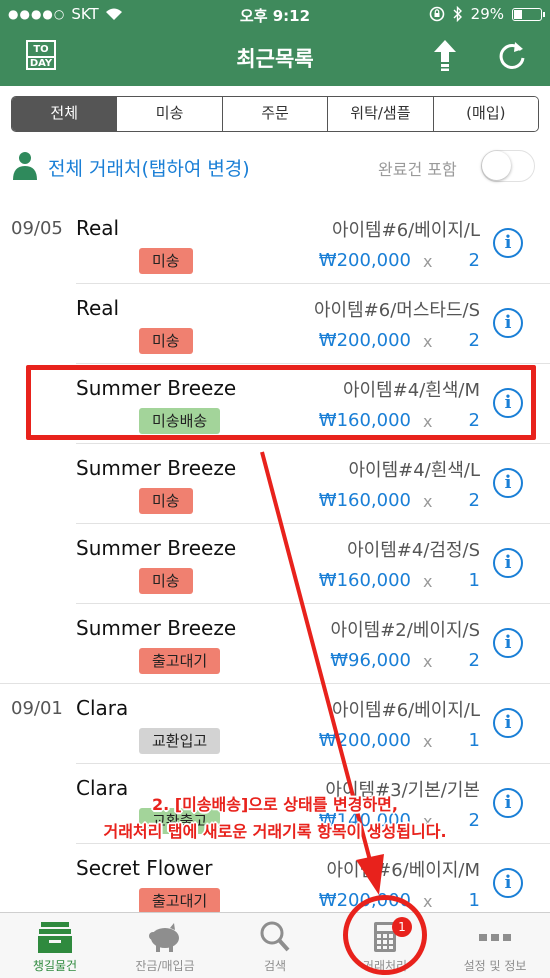  Describe the element at coordinates (144, 868) in the screenshot. I see `row-client-name: Secret Flower` at that location.